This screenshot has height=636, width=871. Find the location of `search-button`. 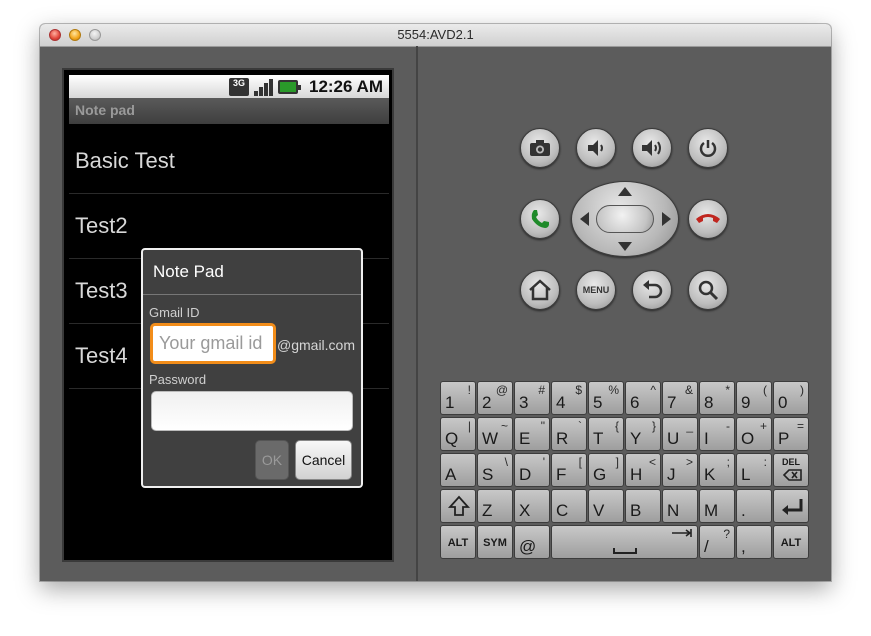

search-button is located at coordinates (708, 290).